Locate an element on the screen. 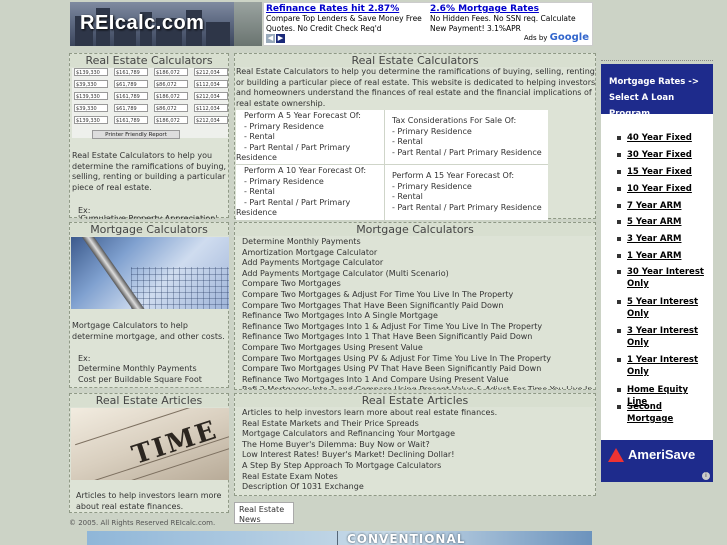 The image size is (727, 545). thumb-cell: $86,072 is located at coordinates (171, 84).